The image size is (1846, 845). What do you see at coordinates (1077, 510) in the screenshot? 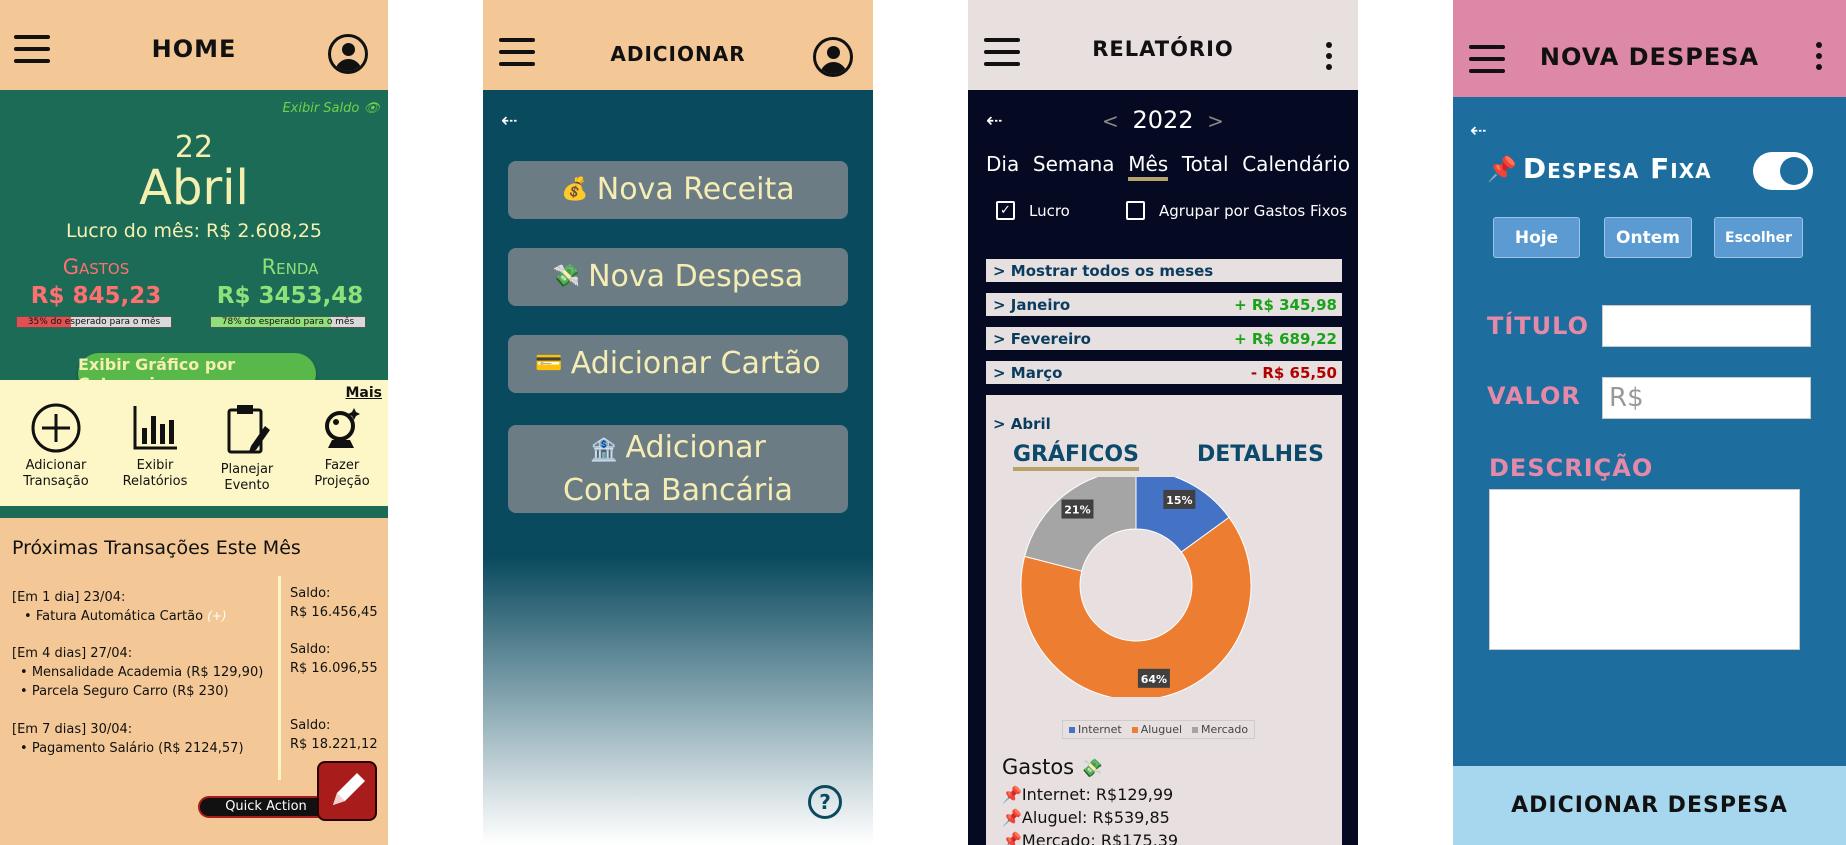
I see `svg-text: 21%` at bounding box center [1077, 510].